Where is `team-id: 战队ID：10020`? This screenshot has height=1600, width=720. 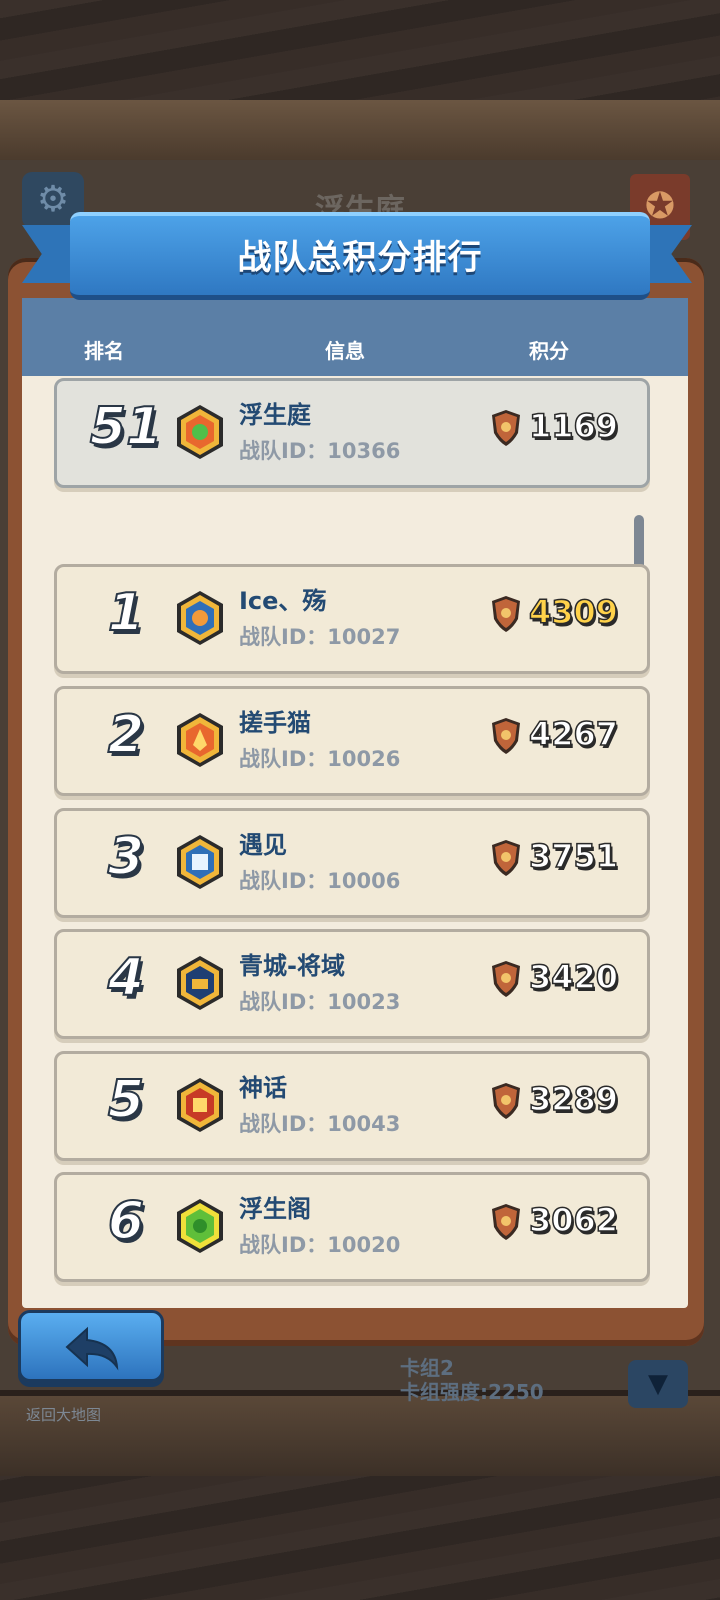 team-id: 战队ID：10020 is located at coordinates (320, 1245).